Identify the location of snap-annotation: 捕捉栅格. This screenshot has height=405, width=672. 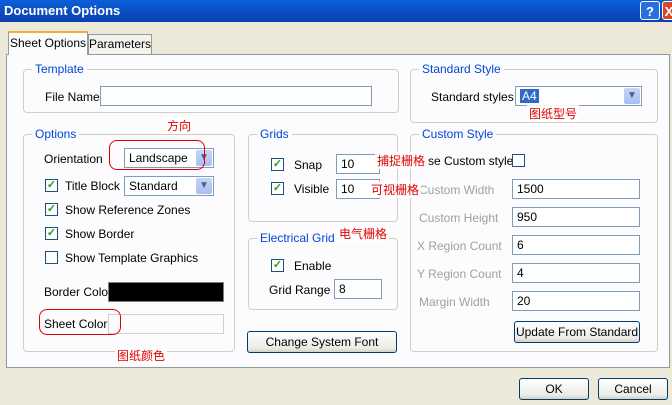
(401, 160).